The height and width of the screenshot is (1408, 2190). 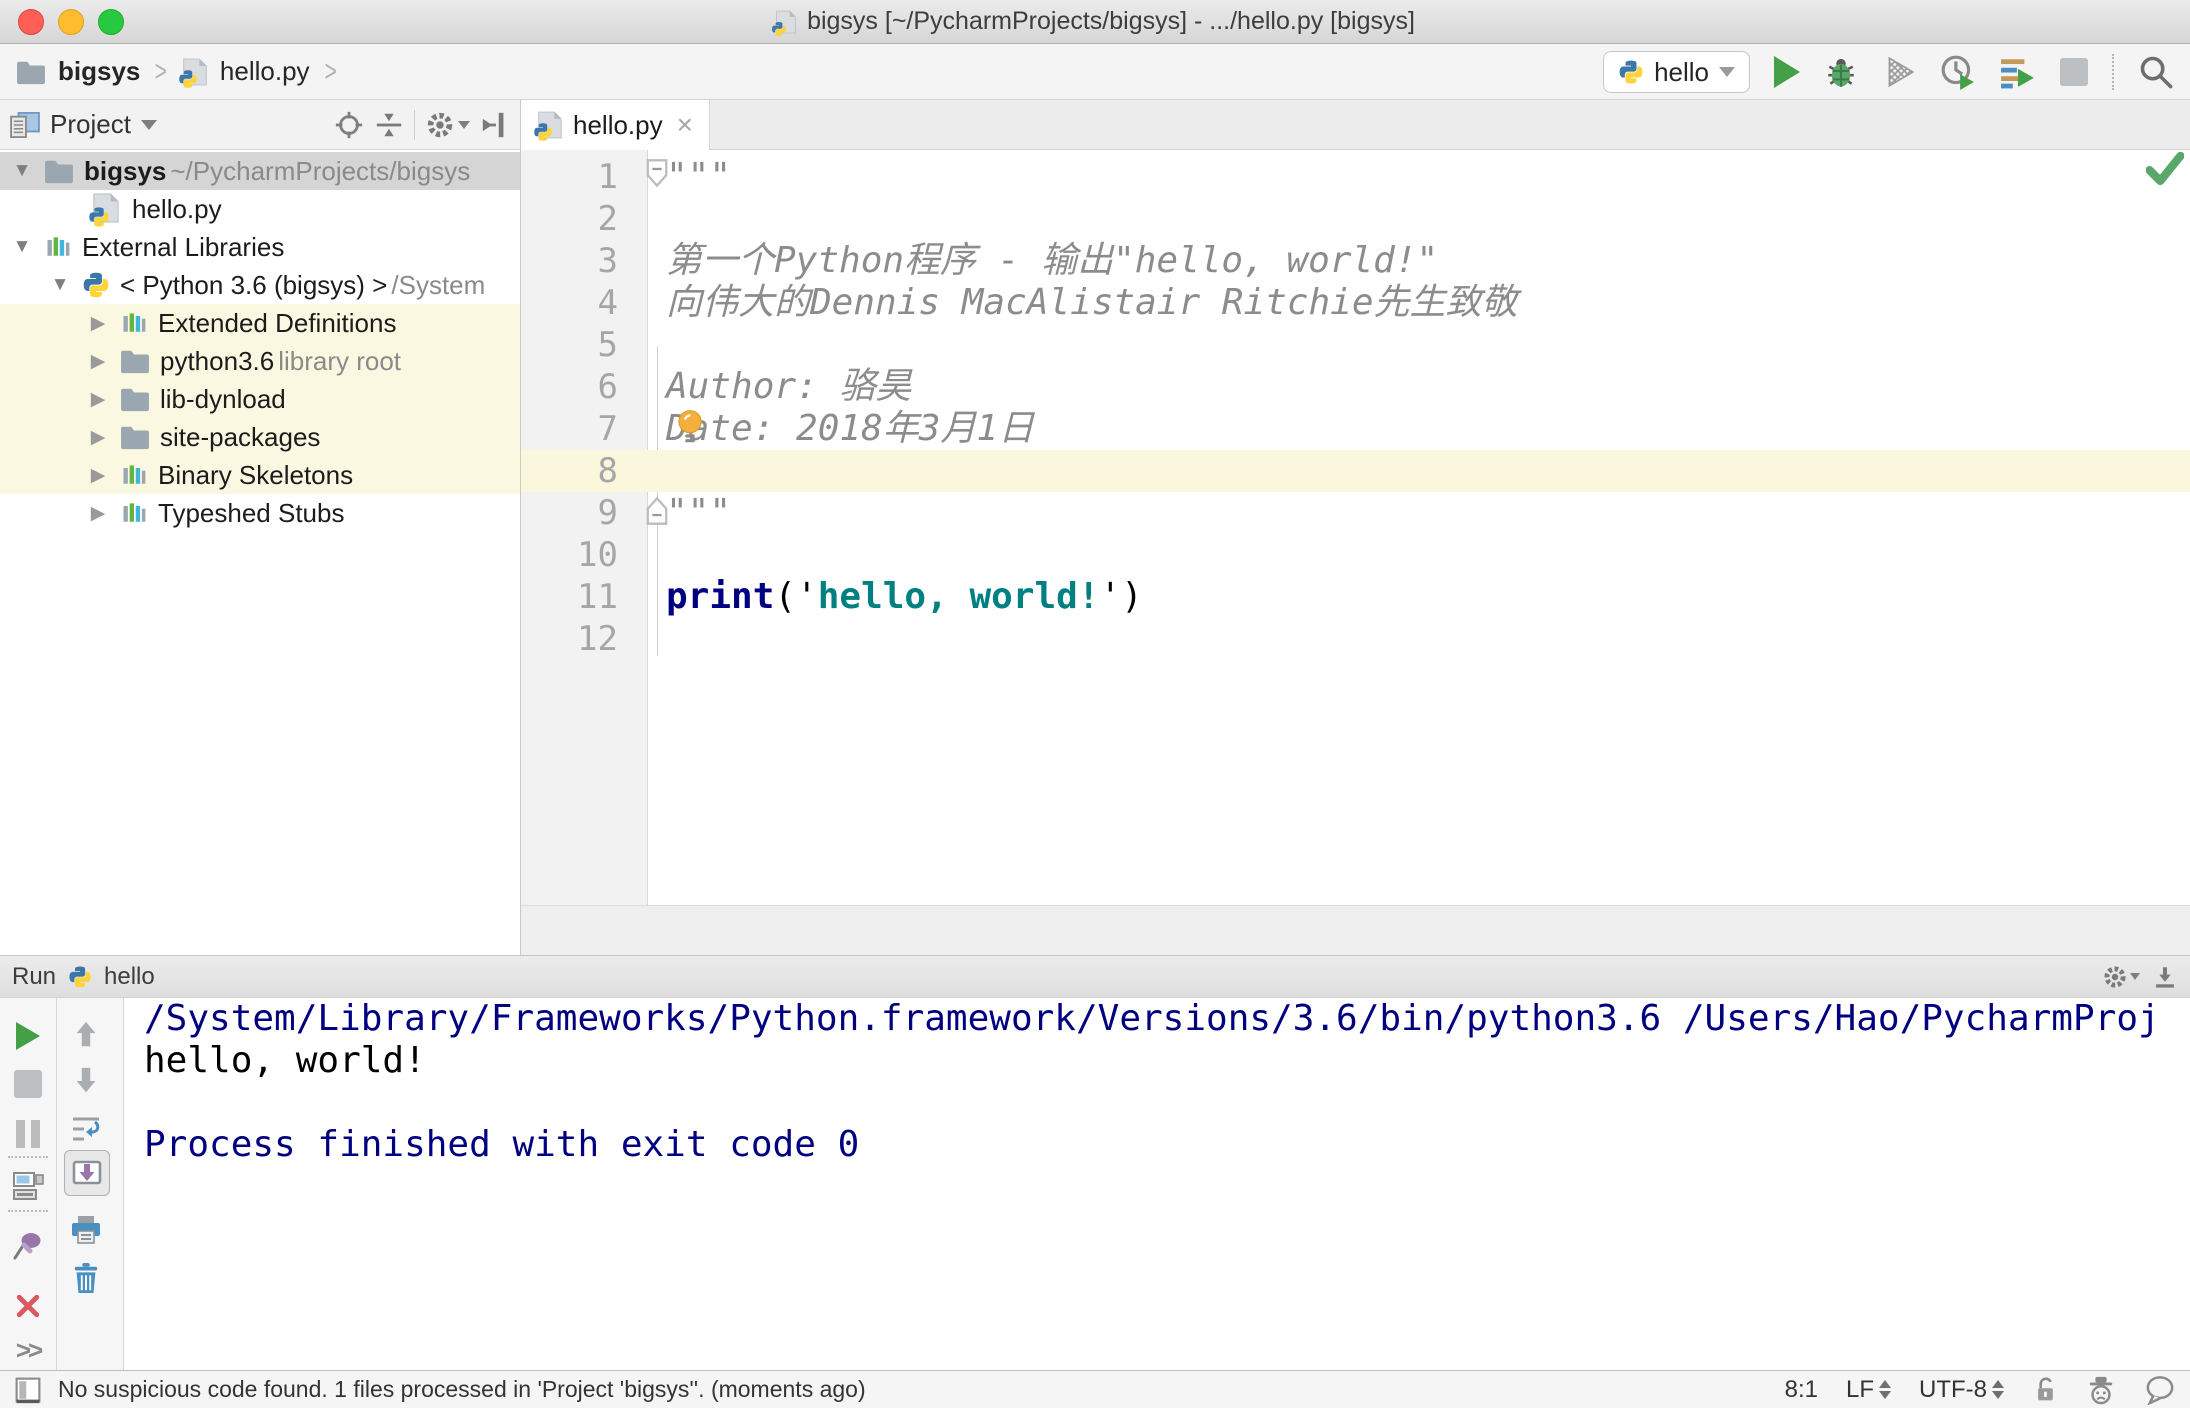 I want to click on up-stack-trace-button, so click(x=86, y=1034).